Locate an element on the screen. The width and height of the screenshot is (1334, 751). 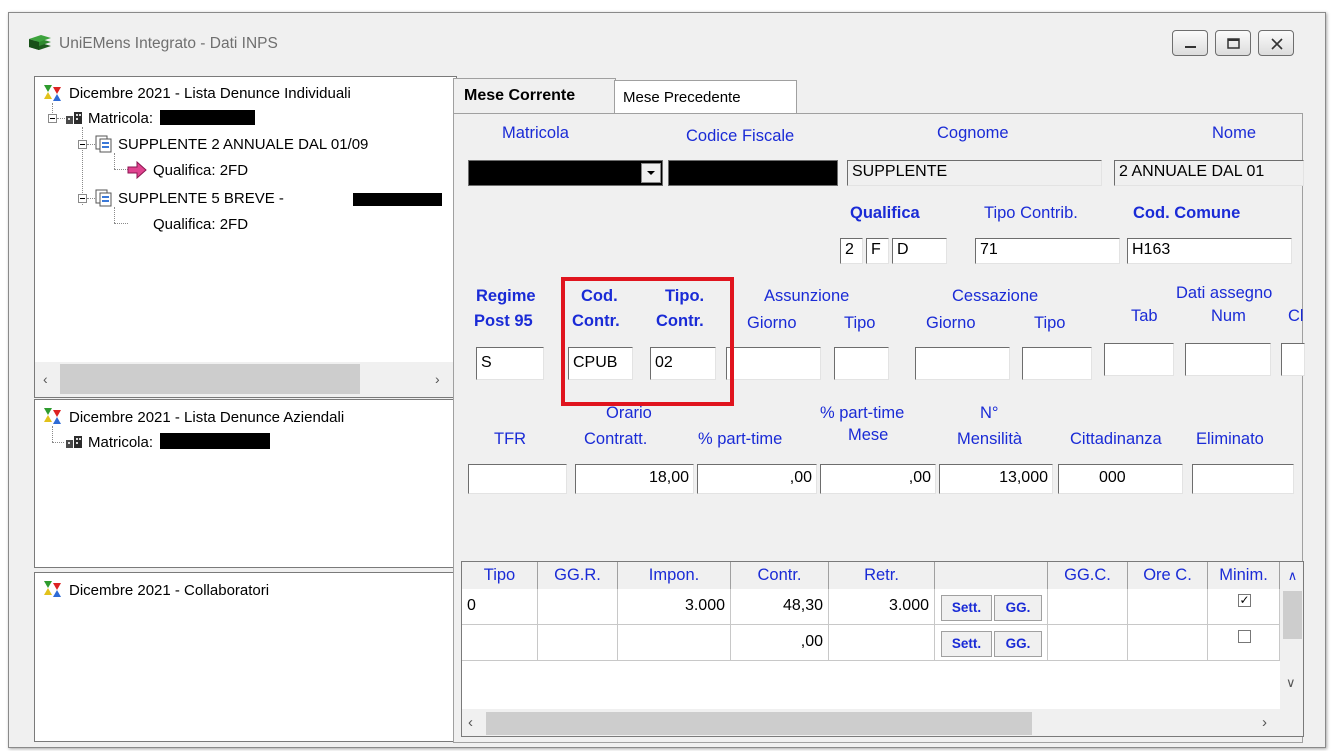
cognome-field: SUPPLENTE is located at coordinates (974, 173).